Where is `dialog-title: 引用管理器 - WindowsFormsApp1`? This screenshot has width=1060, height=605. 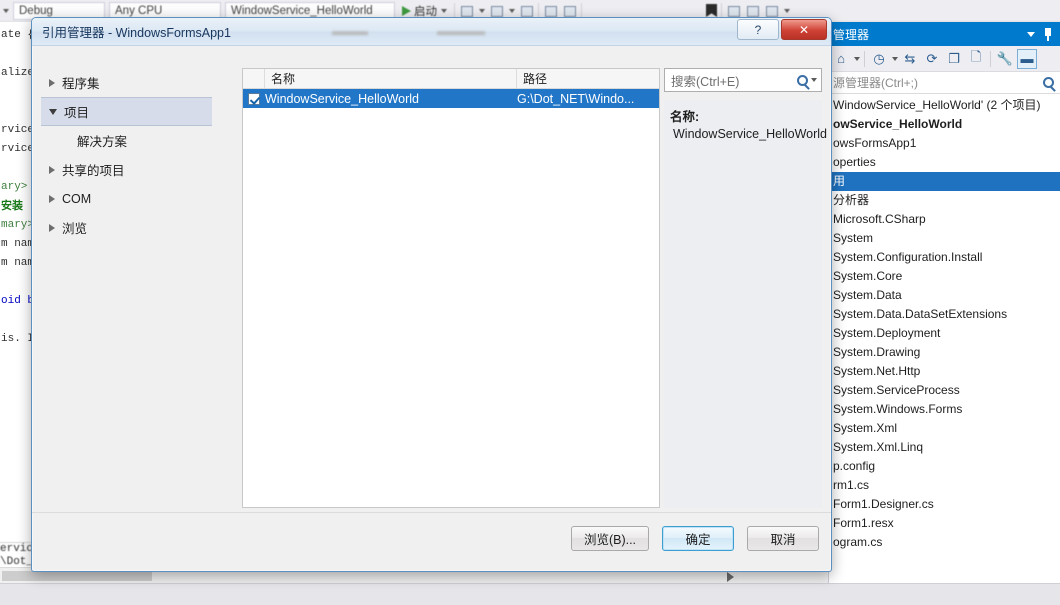
dialog-title: 引用管理器 - WindowsFormsApp1 is located at coordinates (136, 33).